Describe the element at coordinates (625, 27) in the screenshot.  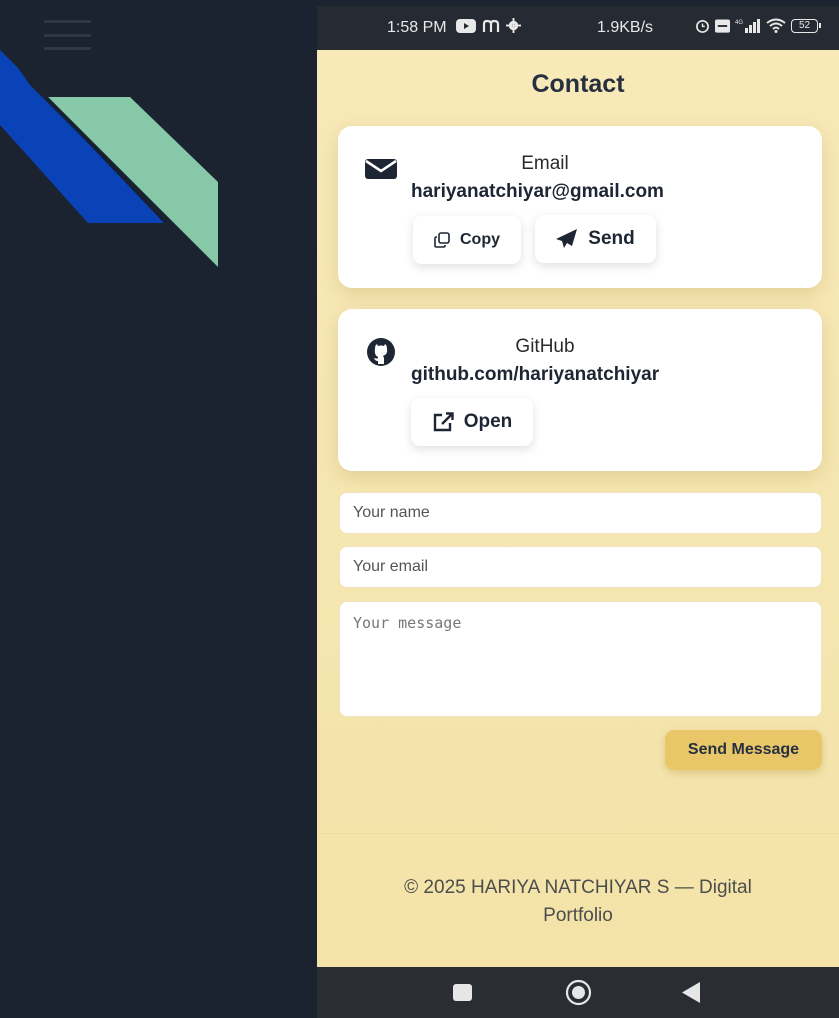
I see `network-rate: 1.9KB/s` at that location.